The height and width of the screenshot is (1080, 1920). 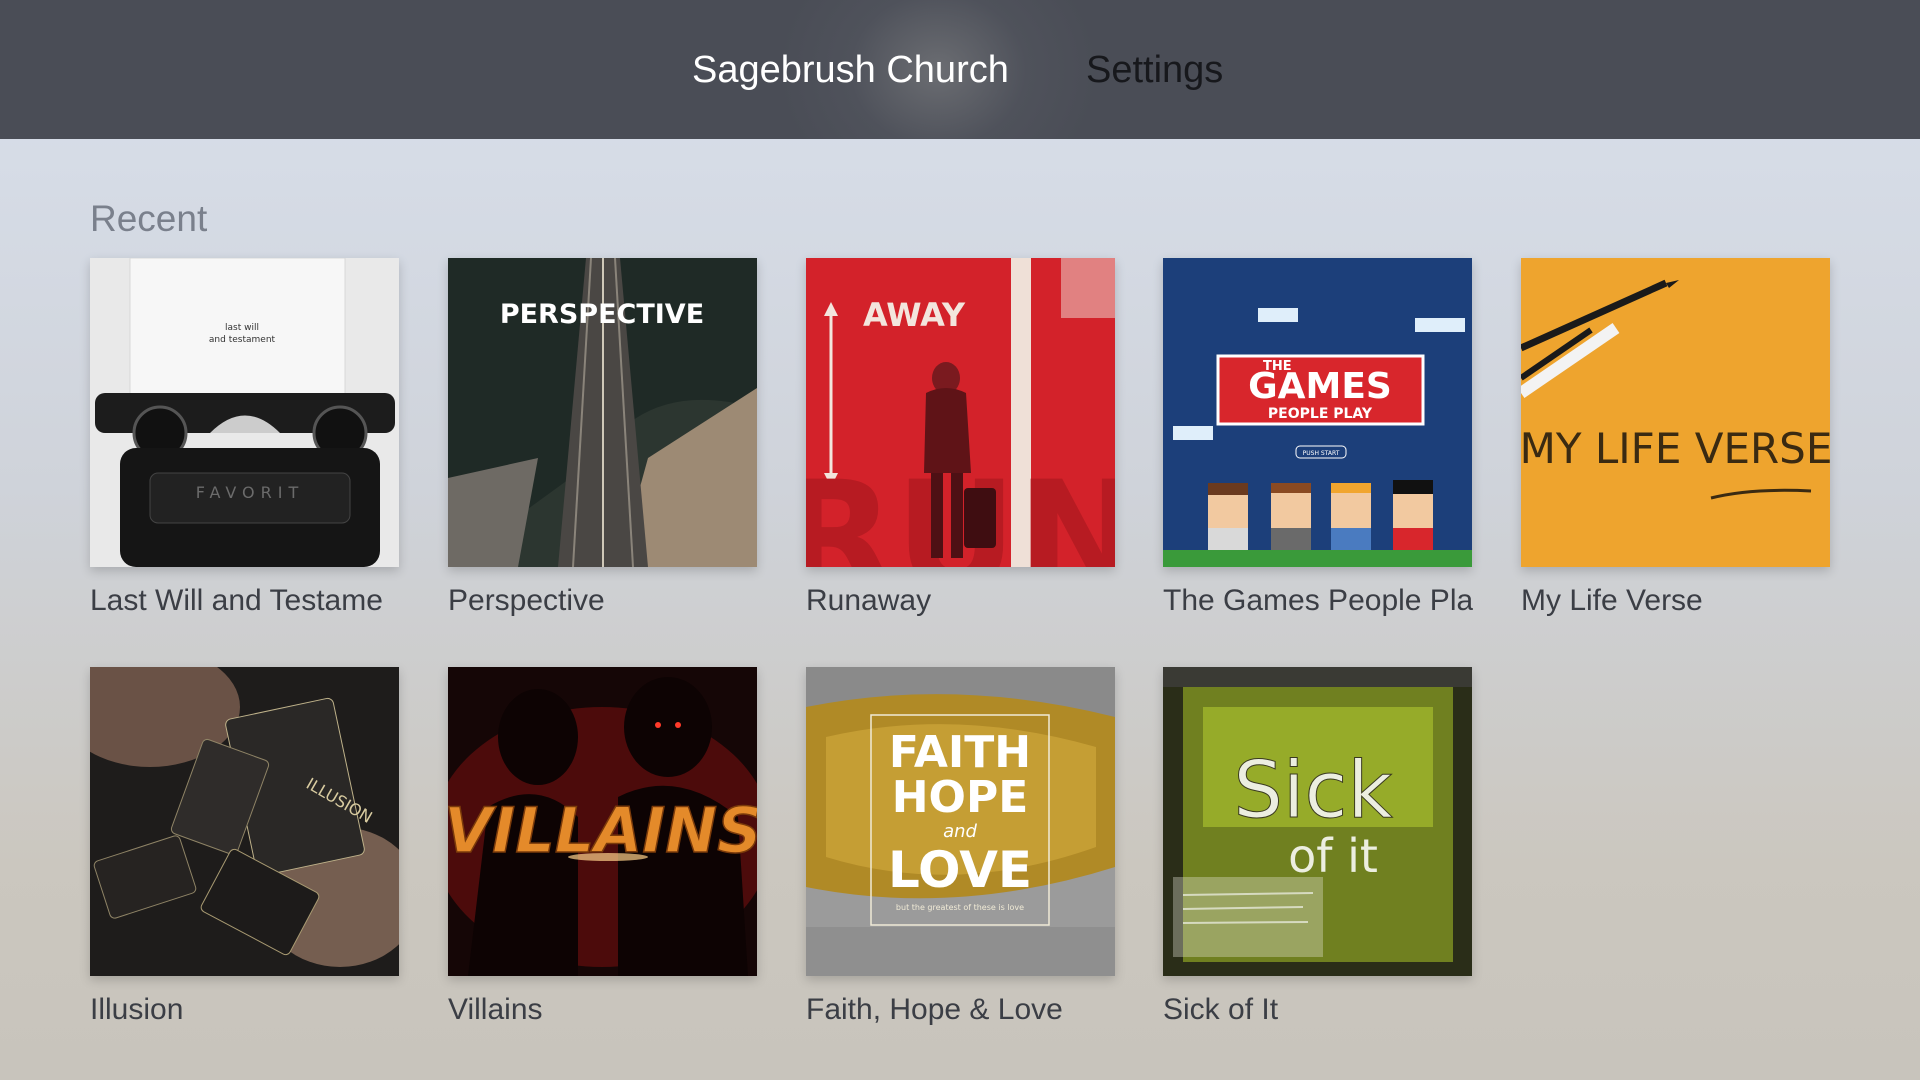 I want to click on tile-caption: Sick of It, so click(x=1221, y=1009).